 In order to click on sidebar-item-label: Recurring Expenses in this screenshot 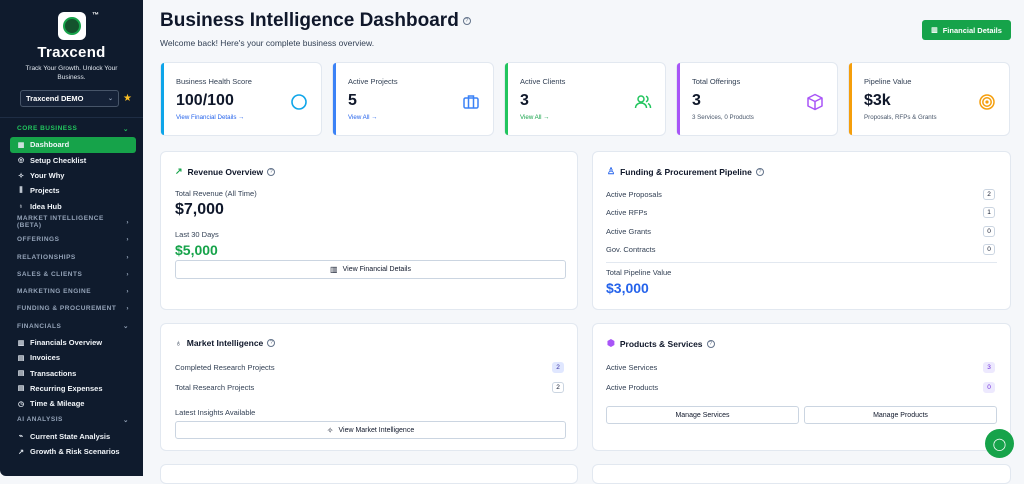, I will do `click(66, 388)`.